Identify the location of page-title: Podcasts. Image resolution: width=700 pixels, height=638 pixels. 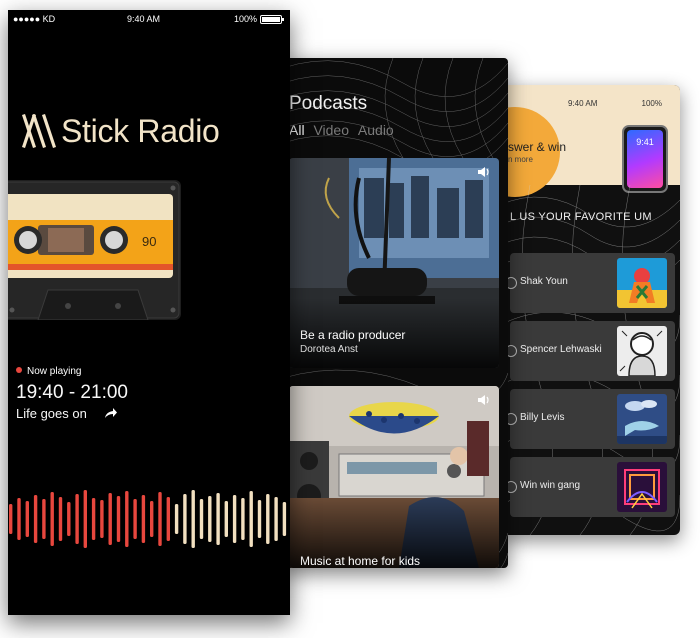
(328, 103).